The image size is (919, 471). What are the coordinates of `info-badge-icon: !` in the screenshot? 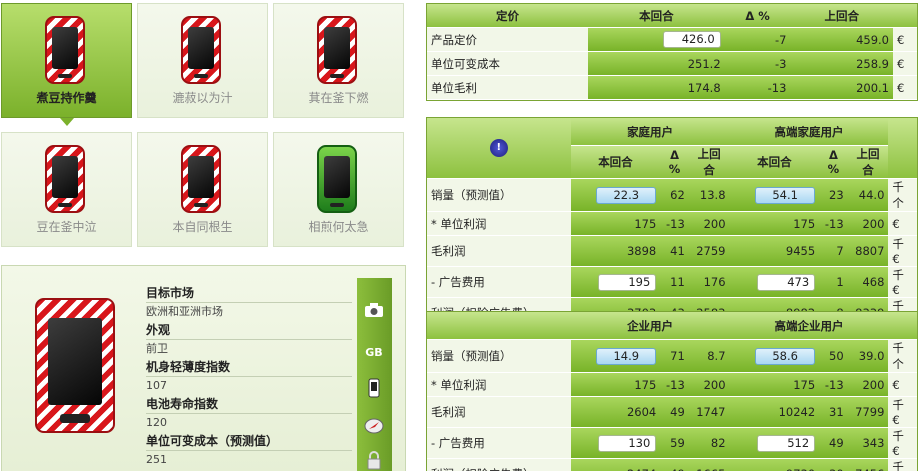 It's located at (498, 148).